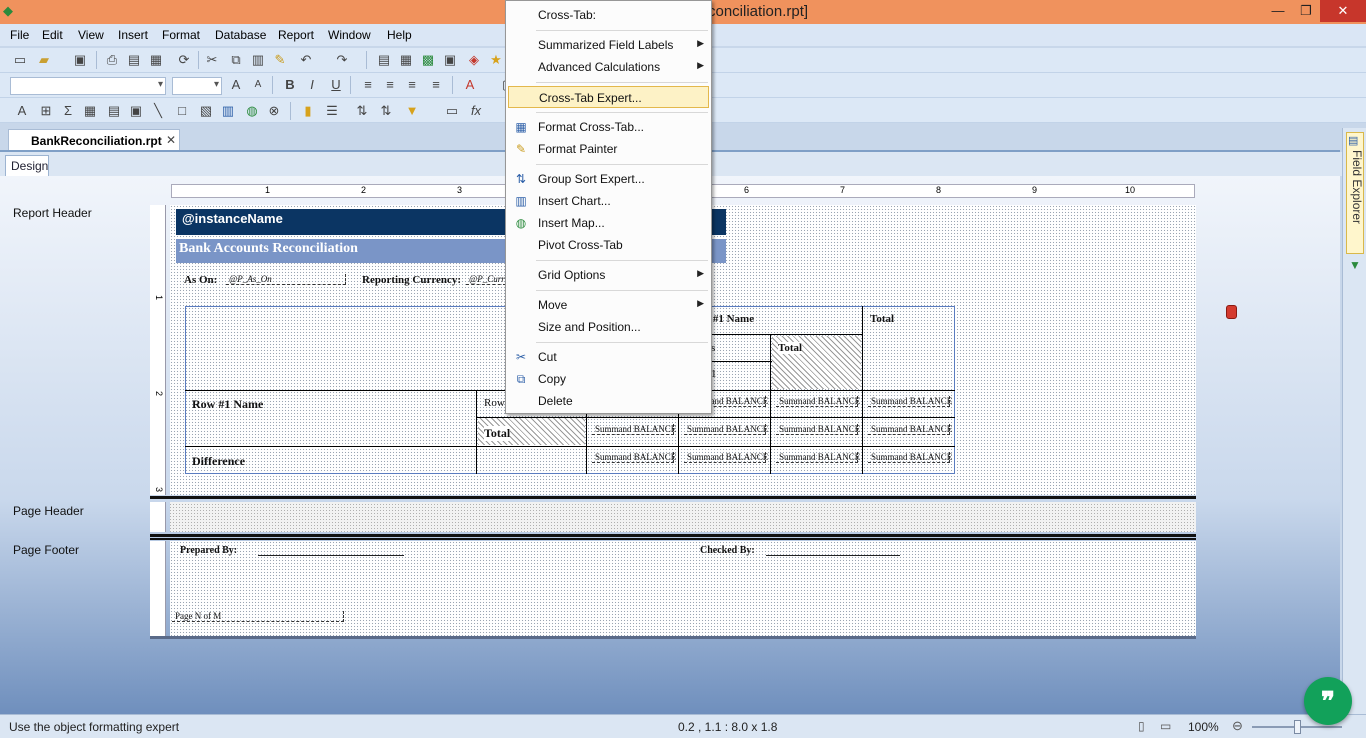  What do you see at coordinates (158, 111) in the screenshot?
I see `insert-line-icon: ╲` at bounding box center [158, 111].